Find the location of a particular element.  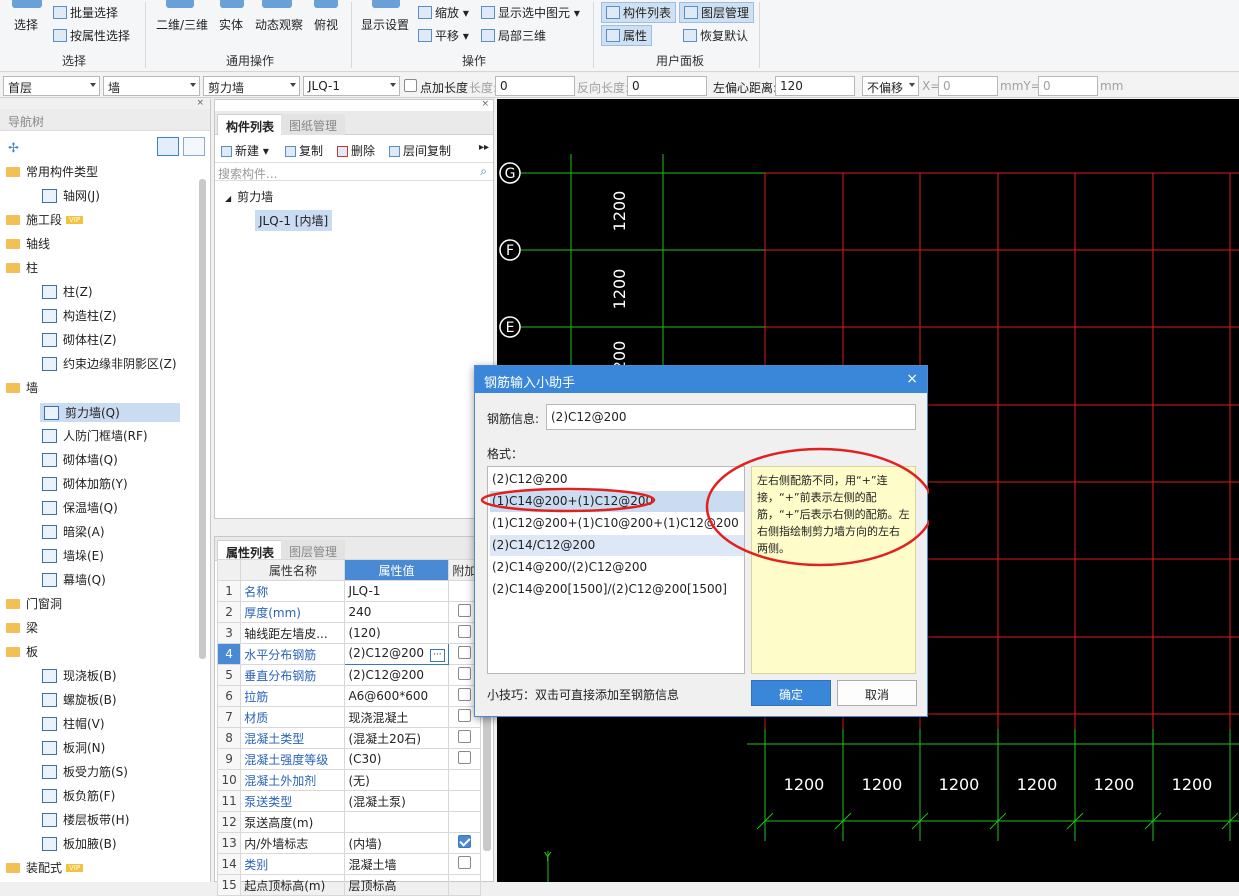

zoom-button: 缩放 ▾ is located at coordinates (443, 12).